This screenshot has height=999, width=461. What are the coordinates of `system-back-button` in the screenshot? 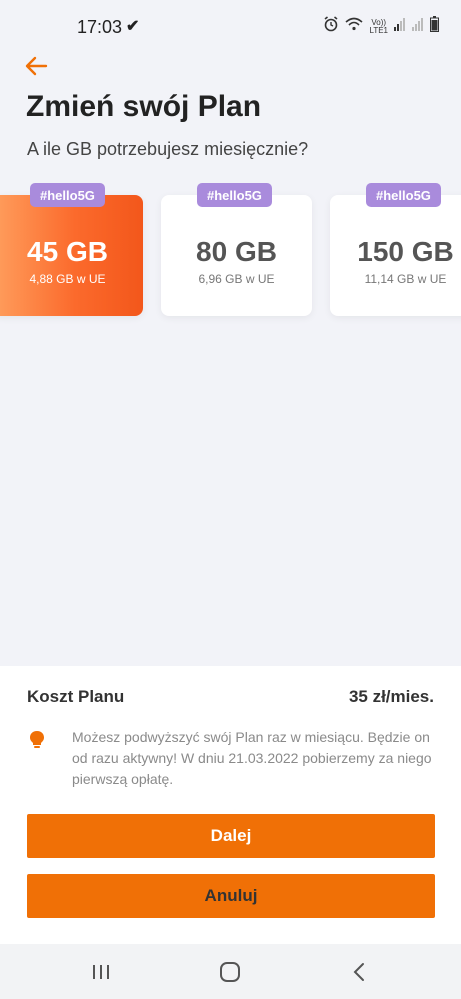 It's located at (359, 972).